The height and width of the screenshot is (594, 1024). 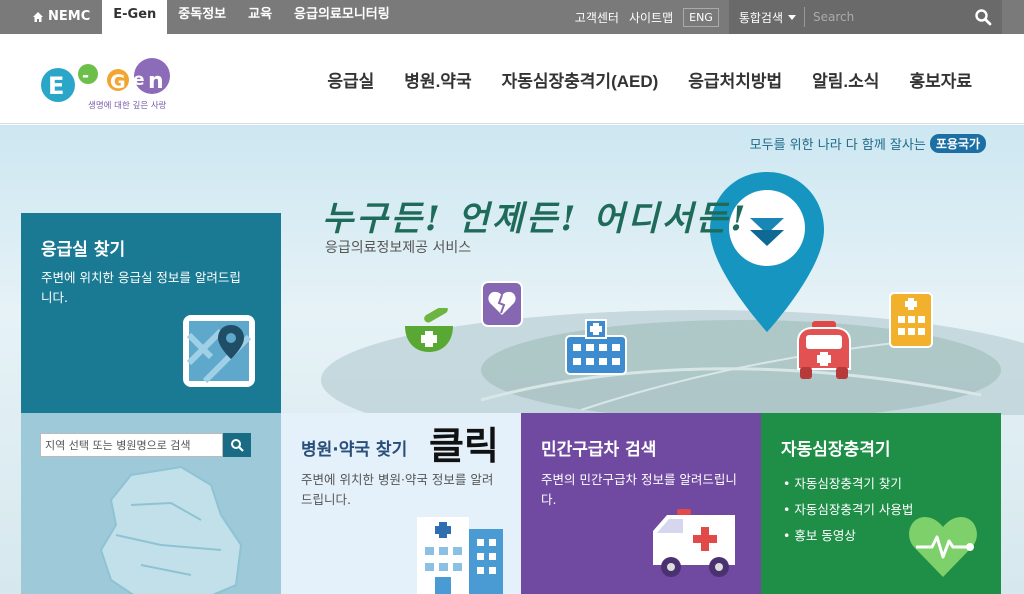 I want to click on ambulance-icon, so click(x=694, y=543).